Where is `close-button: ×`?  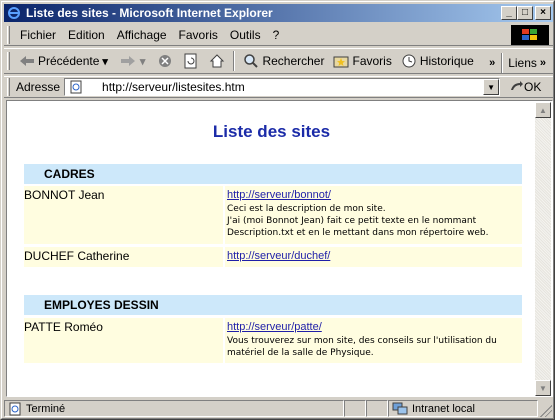
close-button: × is located at coordinates (543, 13).